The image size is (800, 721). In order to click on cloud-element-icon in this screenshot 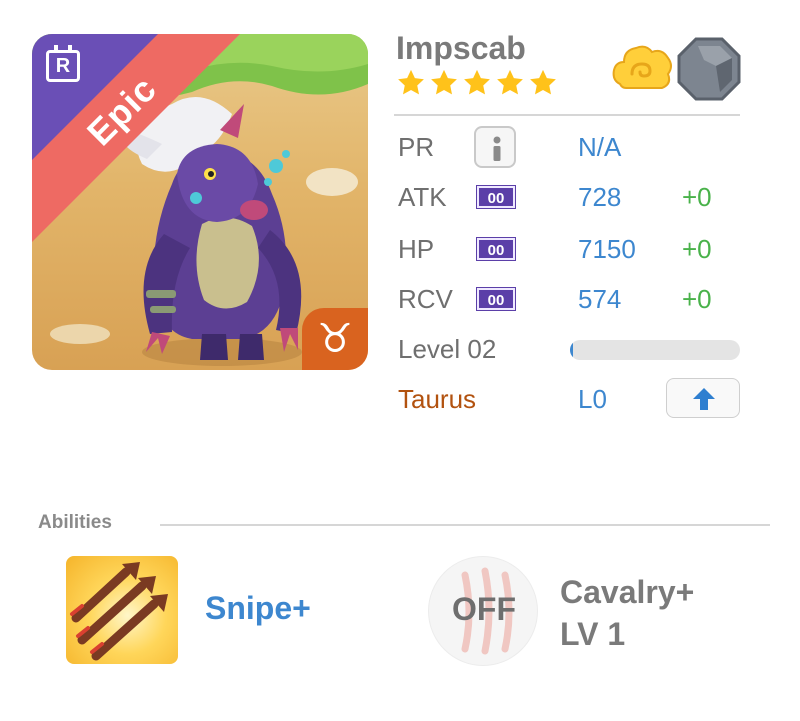, I will do `click(642, 69)`.